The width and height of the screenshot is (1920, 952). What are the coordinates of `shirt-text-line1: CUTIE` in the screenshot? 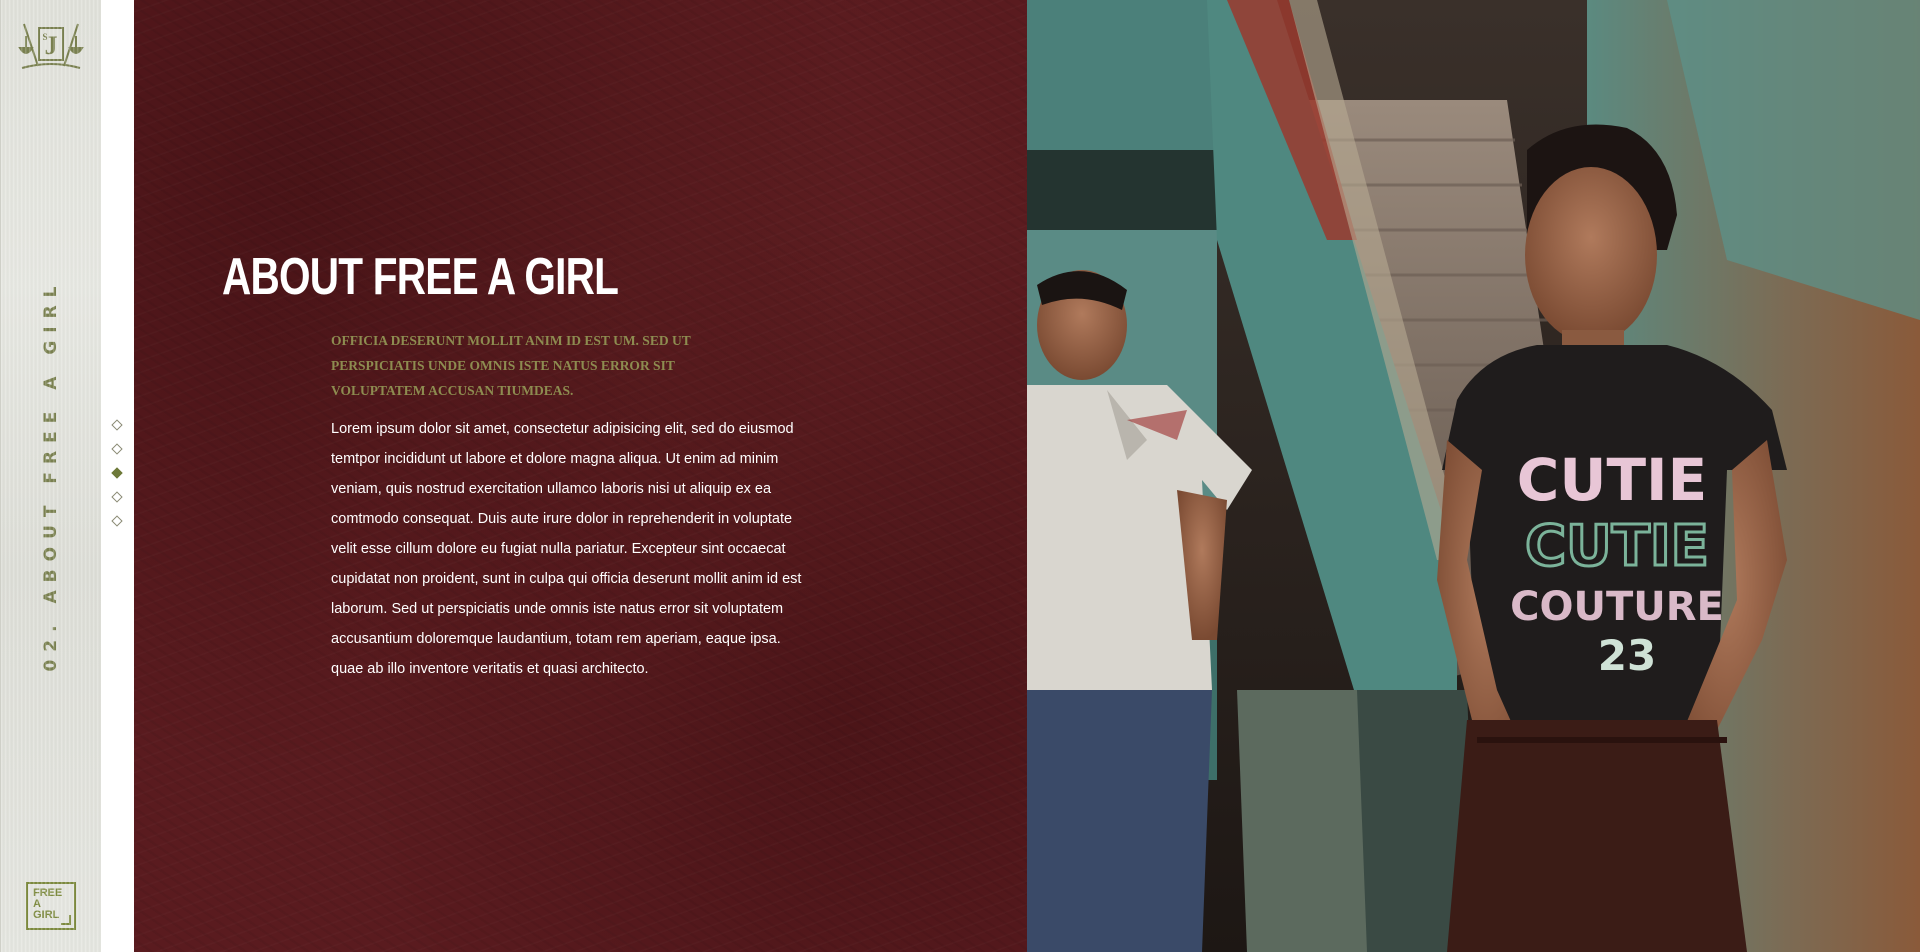 It's located at (1612, 480).